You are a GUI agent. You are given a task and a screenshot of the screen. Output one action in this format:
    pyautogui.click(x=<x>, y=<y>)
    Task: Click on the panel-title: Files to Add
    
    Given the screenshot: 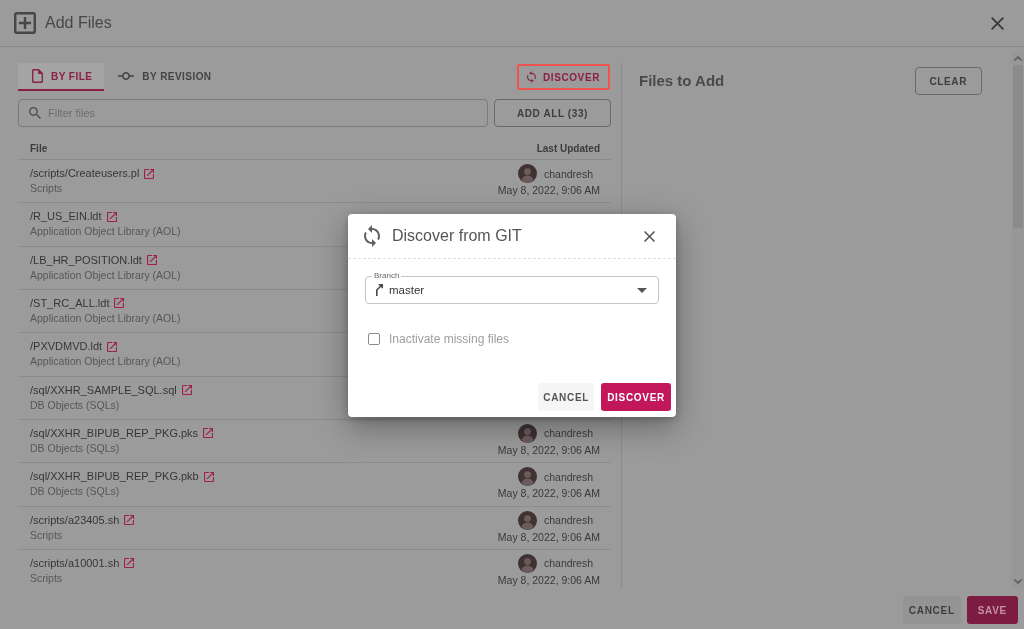 What is the action you would take?
    pyautogui.click(x=682, y=81)
    